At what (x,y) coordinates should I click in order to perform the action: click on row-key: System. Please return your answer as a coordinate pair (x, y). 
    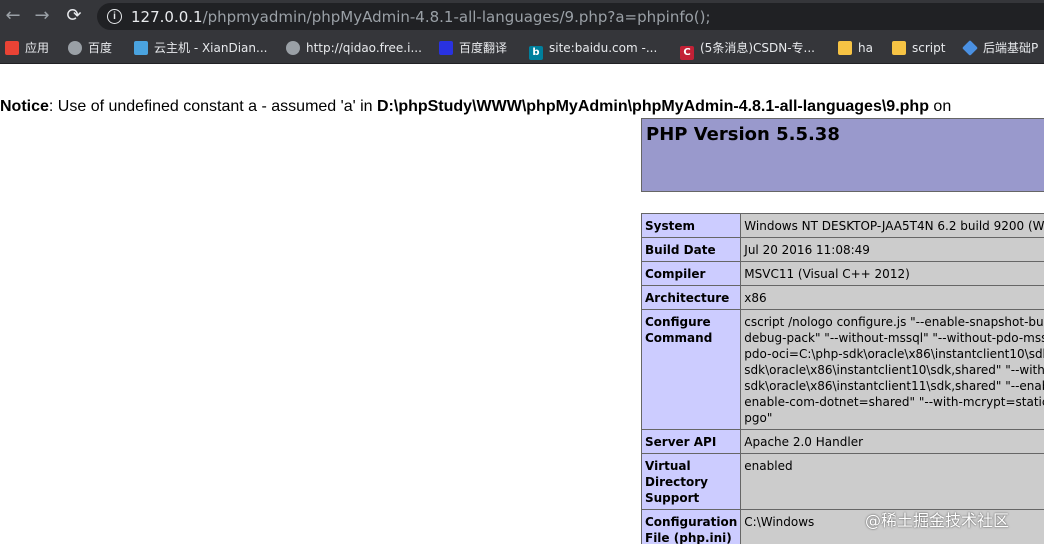
    Looking at the image, I should click on (691, 225).